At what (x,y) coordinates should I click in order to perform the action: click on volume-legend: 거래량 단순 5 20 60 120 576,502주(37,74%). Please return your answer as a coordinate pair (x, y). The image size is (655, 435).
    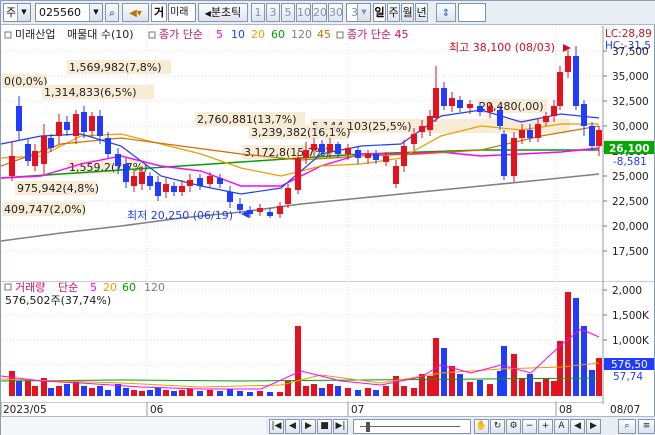
    Looking at the image, I should click on (84, 294).